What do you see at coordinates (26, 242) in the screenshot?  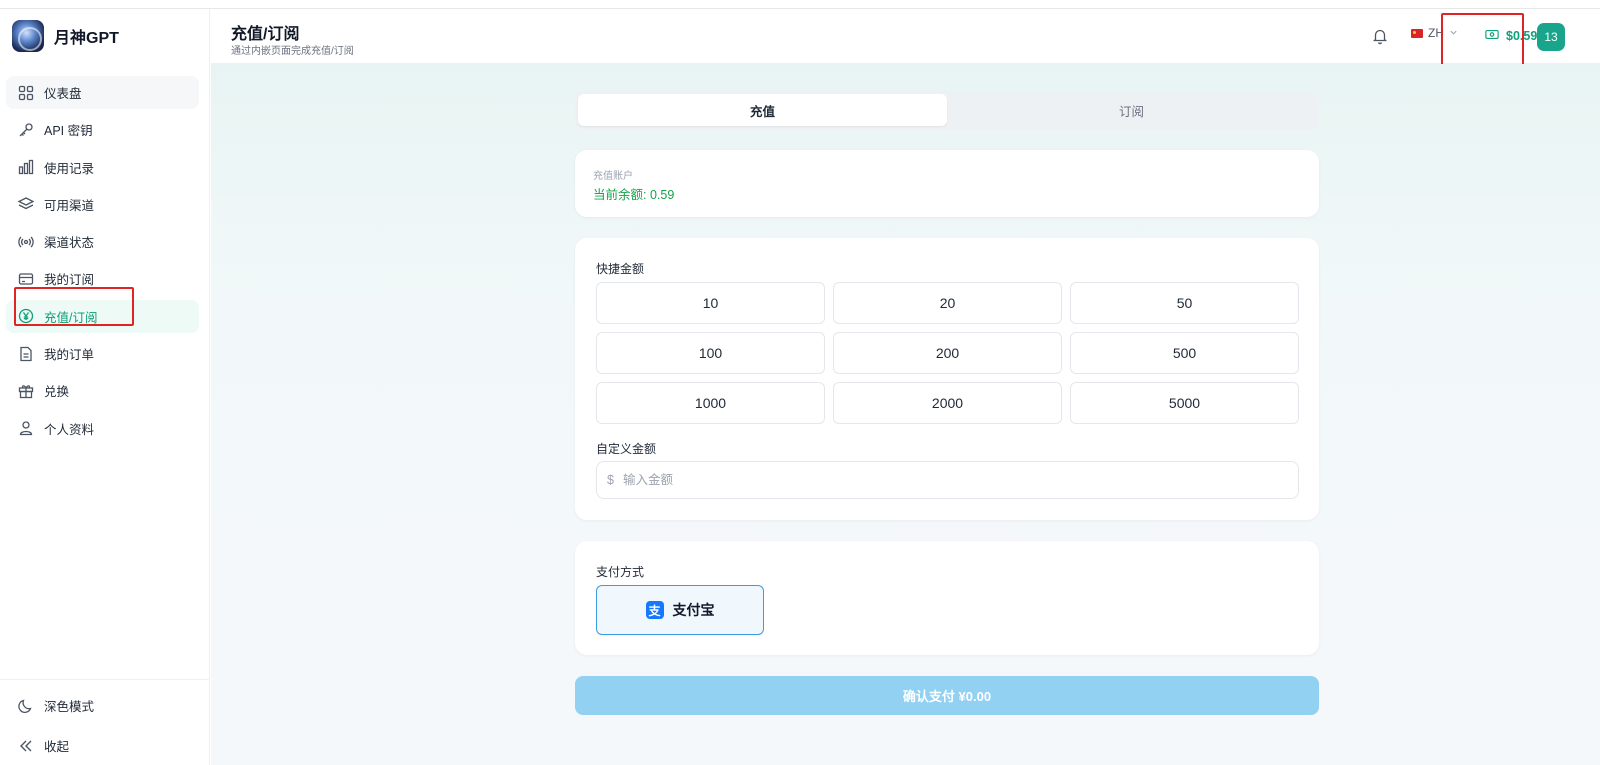 I see `broadcast-icon` at bounding box center [26, 242].